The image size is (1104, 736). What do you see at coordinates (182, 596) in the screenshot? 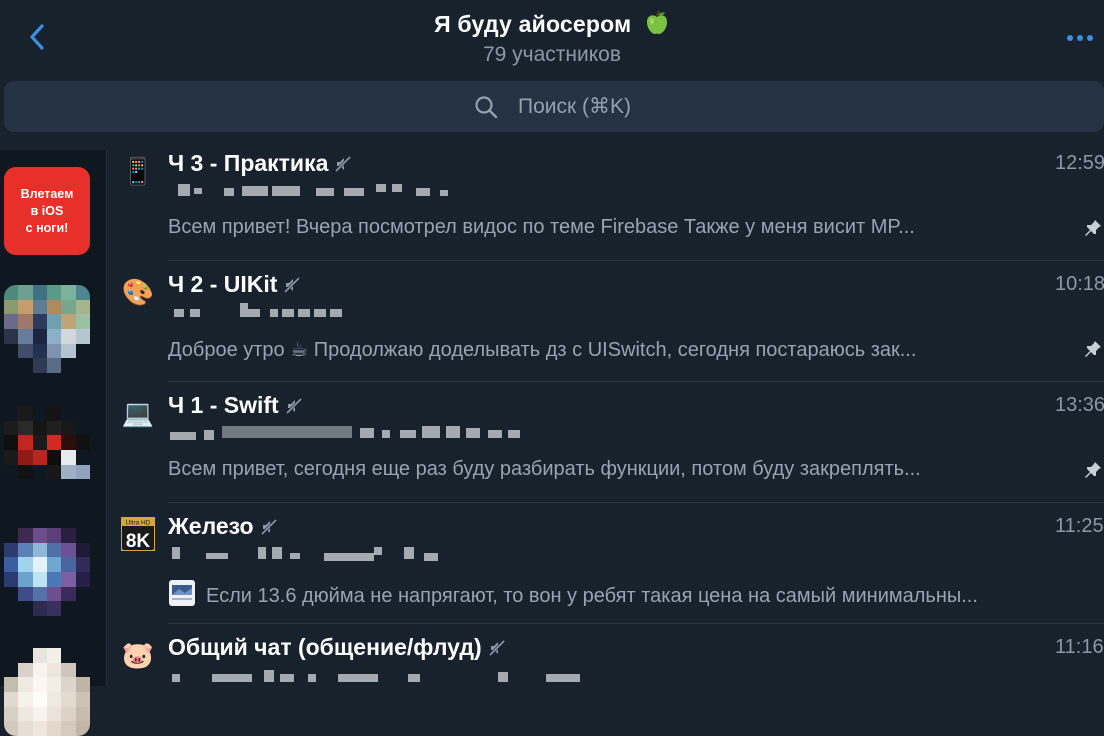
I see `image-thumbnail-icon` at bounding box center [182, 596].